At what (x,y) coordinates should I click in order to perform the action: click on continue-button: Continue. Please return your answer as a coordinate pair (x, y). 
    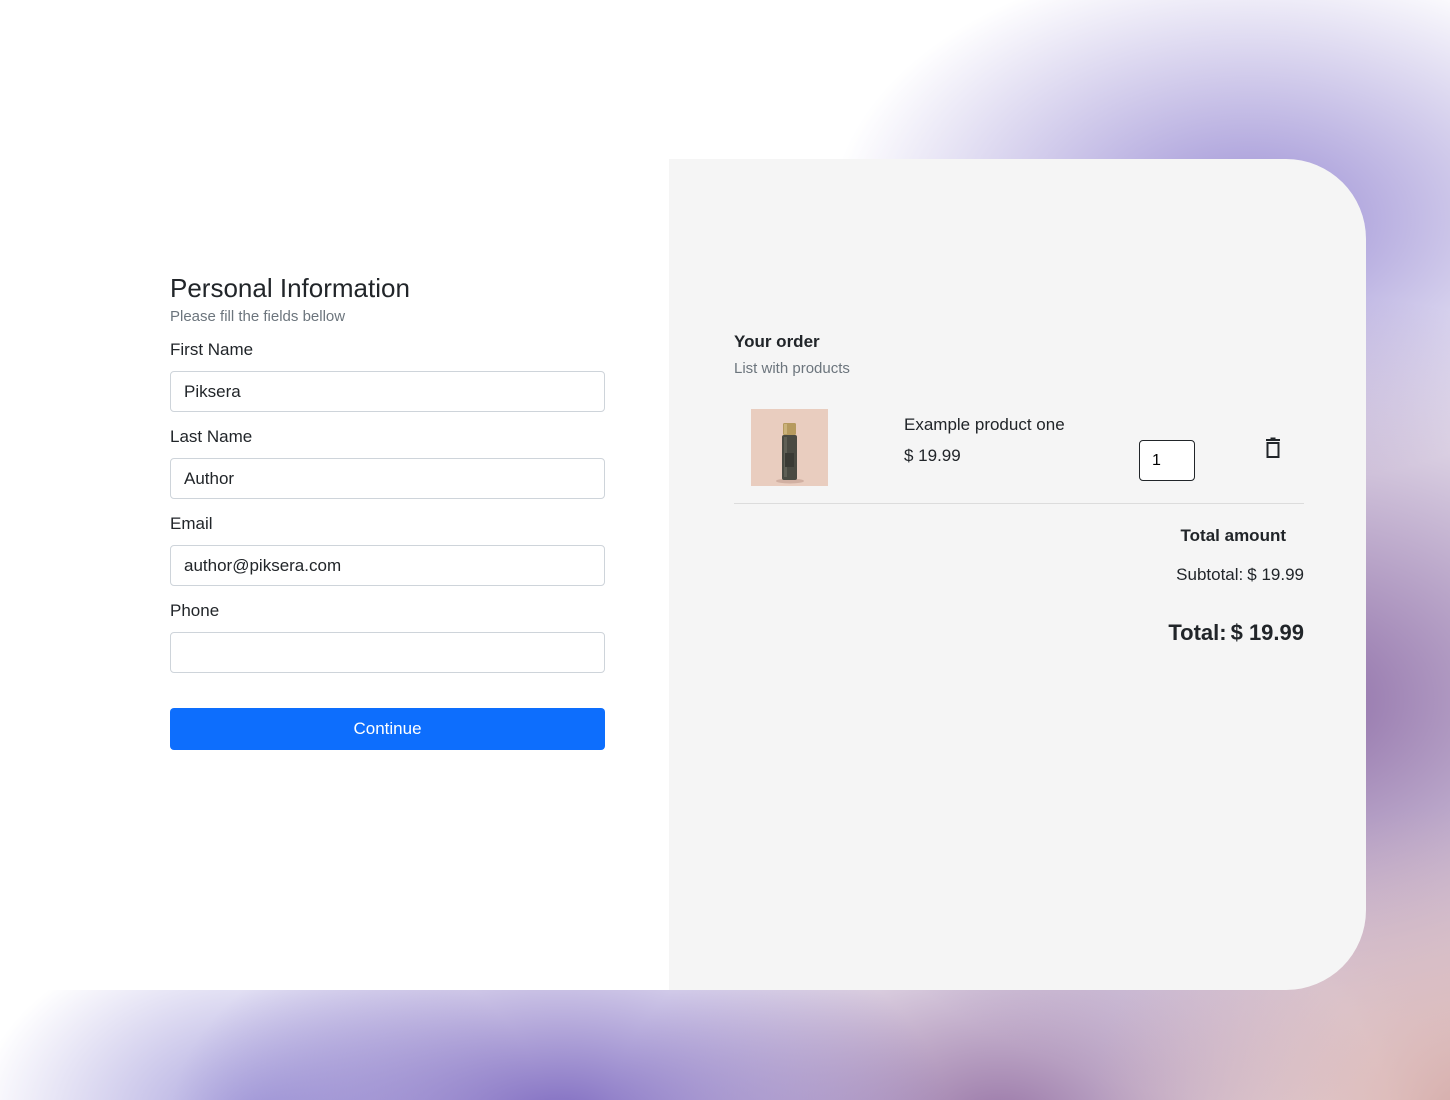
    Looking at the image, I should click on (387, 729).